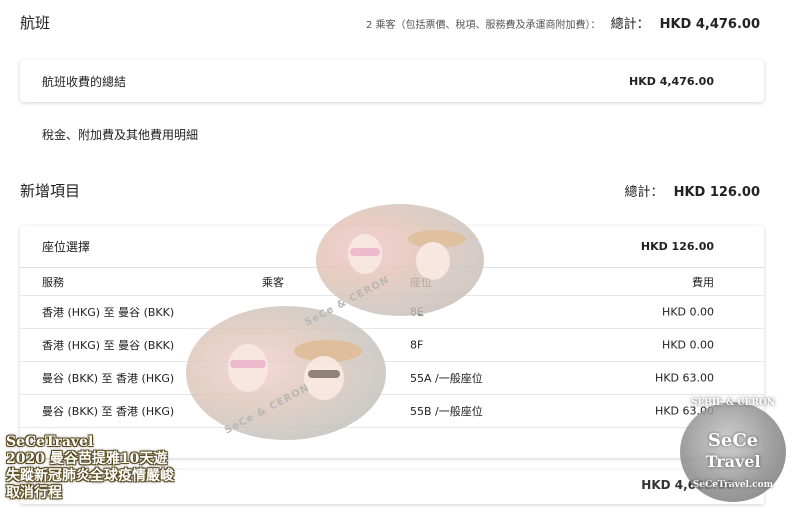 The image size is (800, 520). I want to click on brand-logo-badge: SEBIE & CERON SeCe Travel SeCeTravel.com, so click(733, 450).